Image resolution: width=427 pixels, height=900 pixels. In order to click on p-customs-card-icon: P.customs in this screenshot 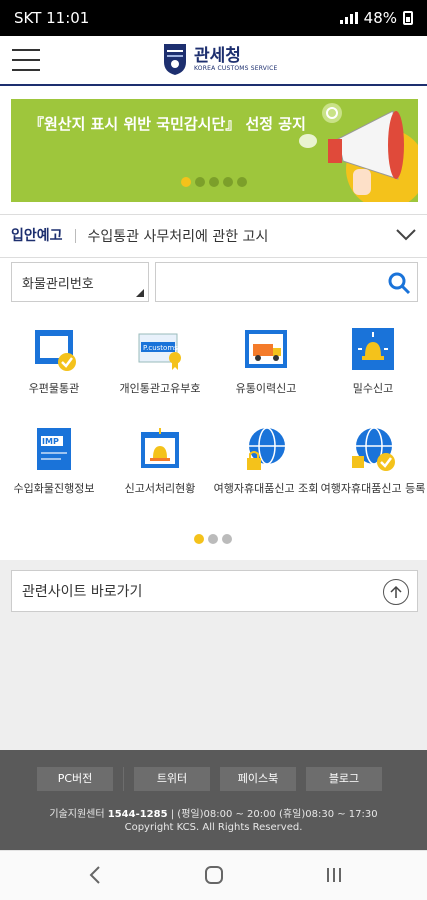, I will do `click(159, 351)`.